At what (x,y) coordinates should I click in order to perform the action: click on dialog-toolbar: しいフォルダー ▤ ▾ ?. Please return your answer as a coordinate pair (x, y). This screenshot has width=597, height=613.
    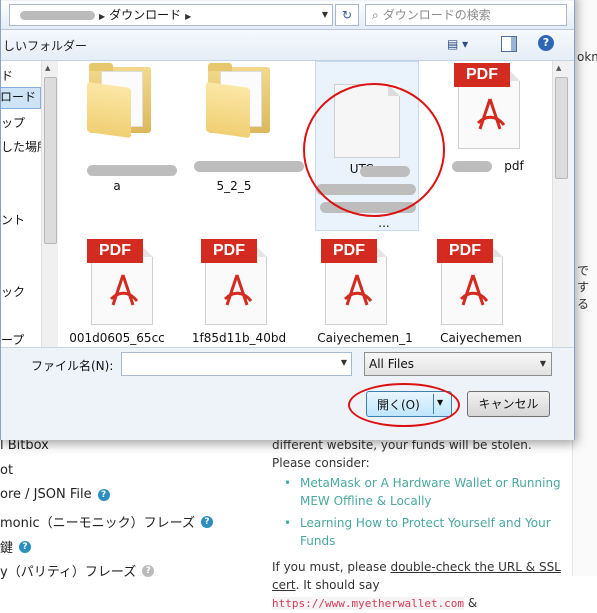
    Looking at the image, I should click on (287, 45).